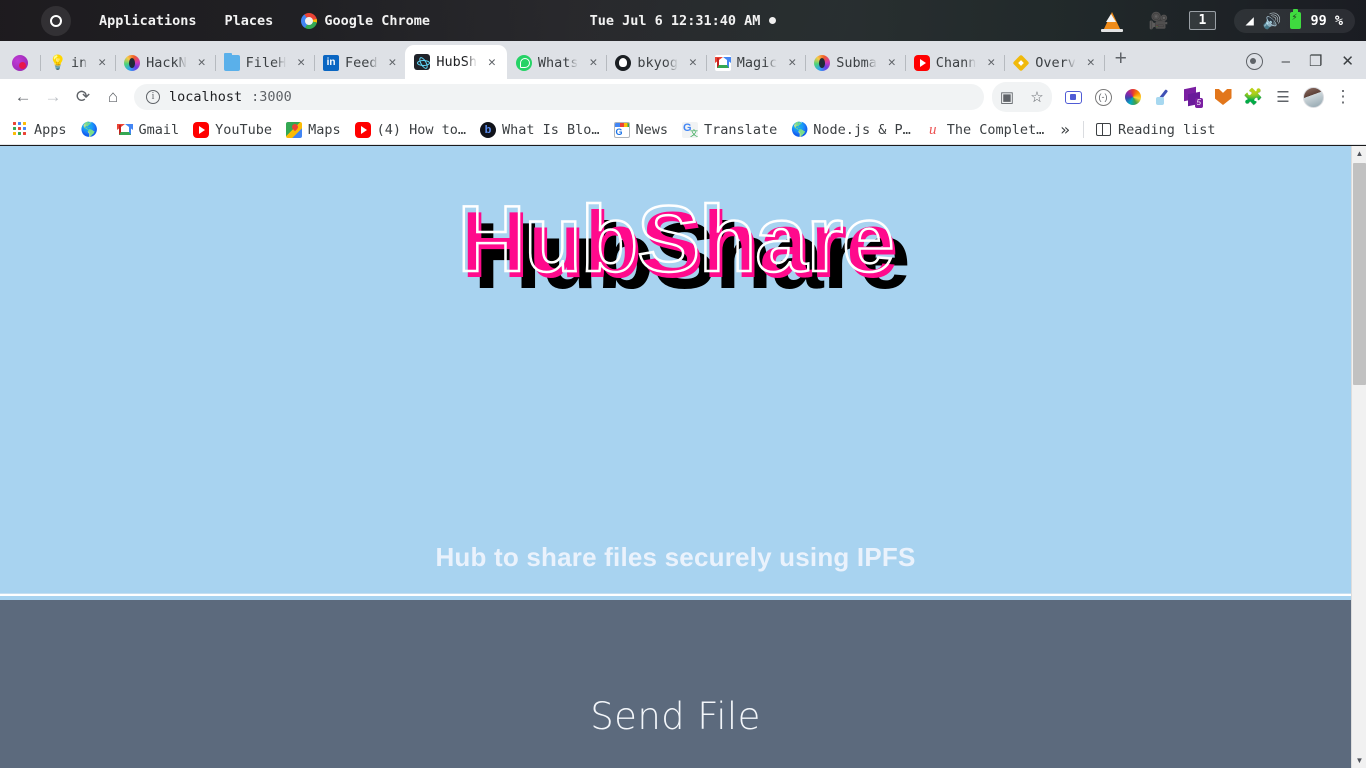  What do you see at coordinates (1253, 97) in the screenshot?
I see `extensions-puzzle-icon: 🧩` at bounding box center [1253, 97].